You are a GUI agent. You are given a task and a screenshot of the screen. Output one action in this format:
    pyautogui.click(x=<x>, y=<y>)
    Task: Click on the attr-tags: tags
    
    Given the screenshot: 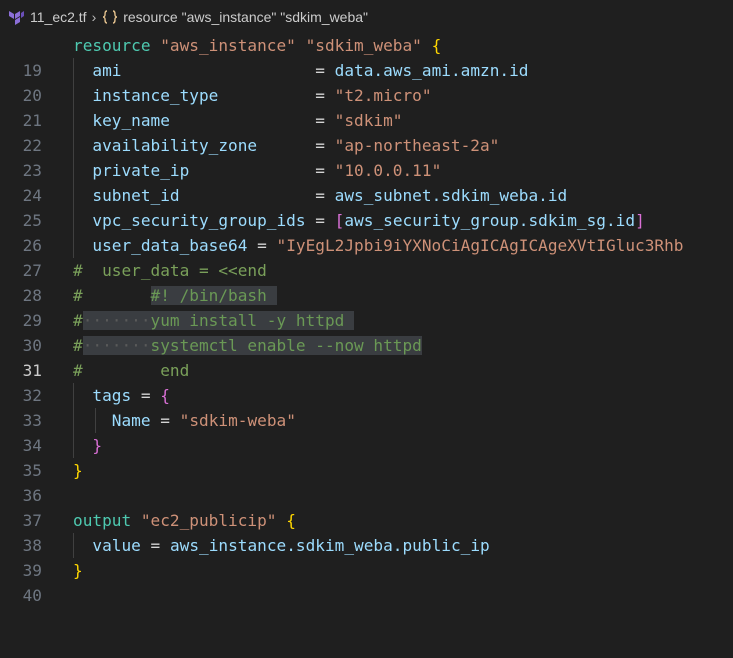 What is the action you would take?
    pyautogui.click(x=112, y=395)
    